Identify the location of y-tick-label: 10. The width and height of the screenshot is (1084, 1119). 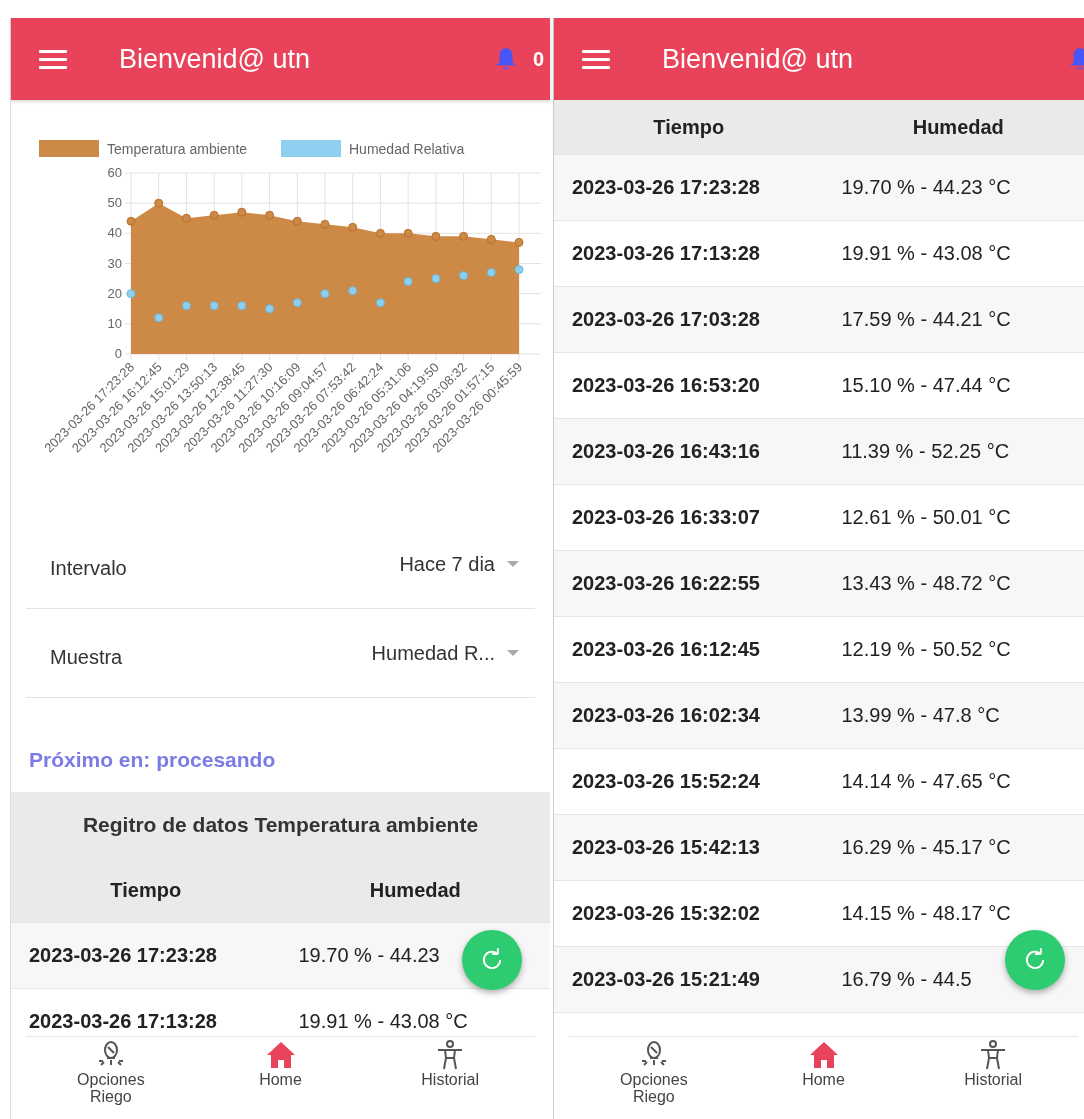
(114, 323).